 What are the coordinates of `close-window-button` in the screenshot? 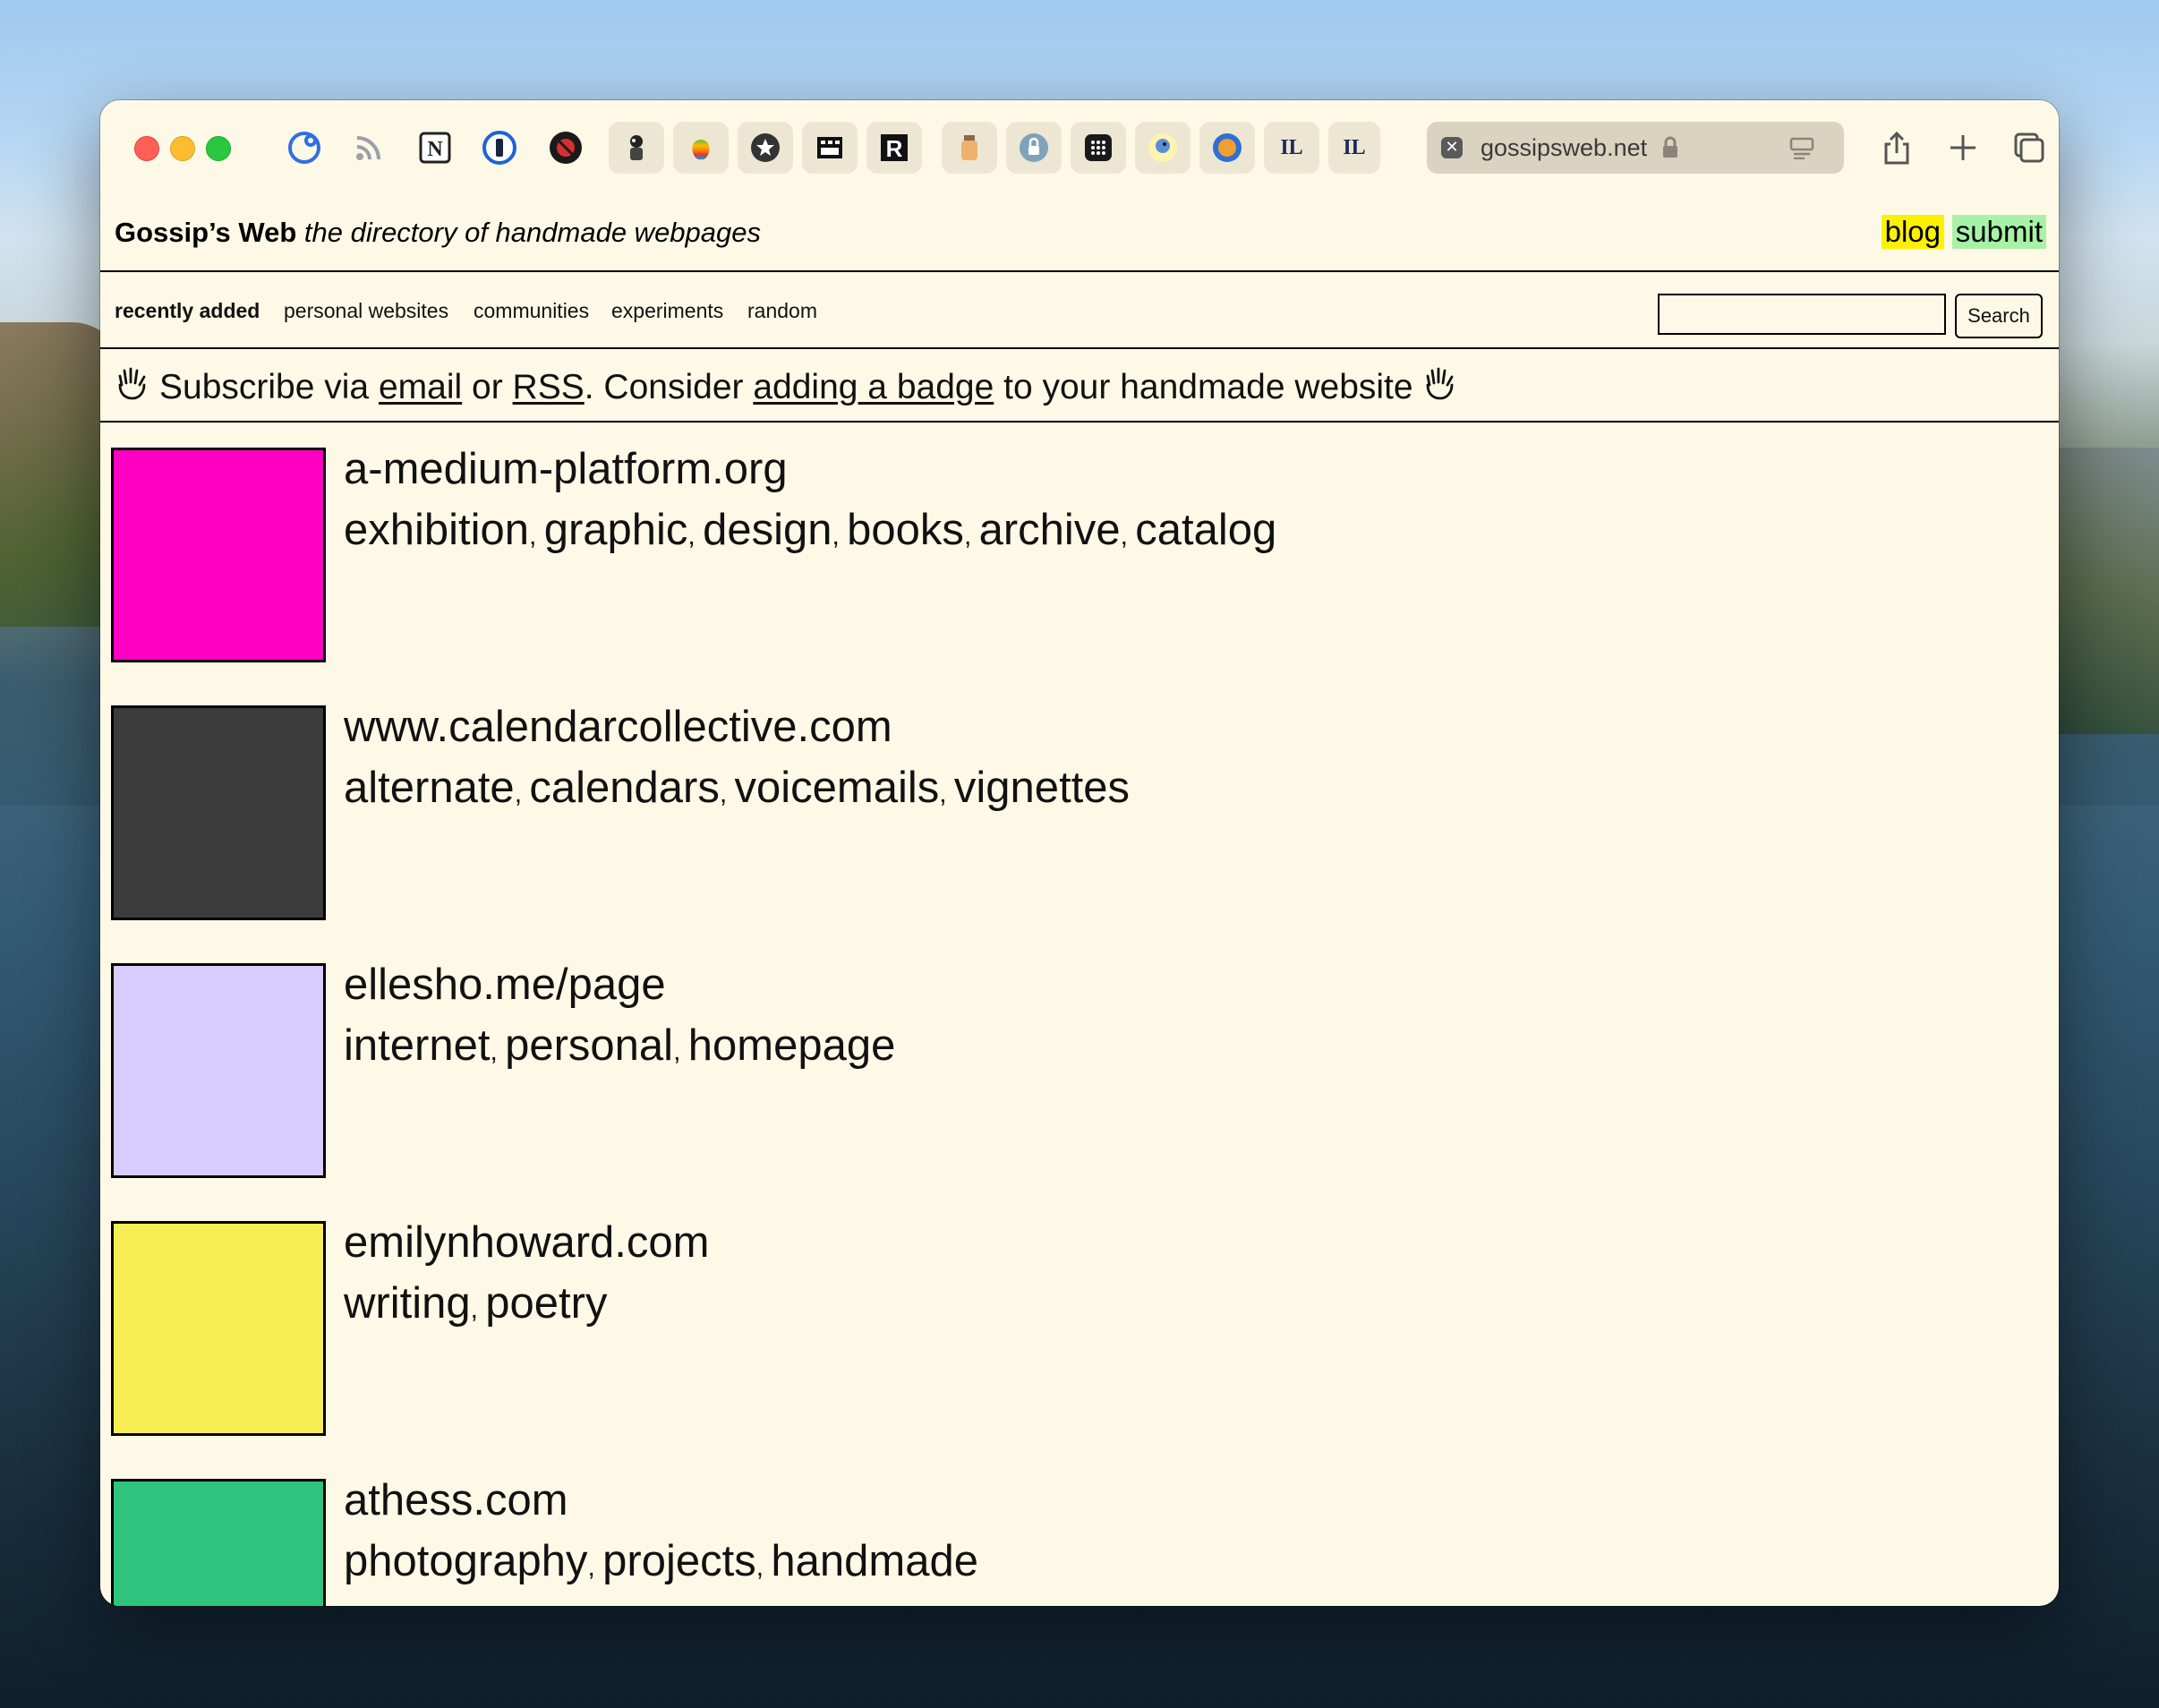 It's located at (146, 148).